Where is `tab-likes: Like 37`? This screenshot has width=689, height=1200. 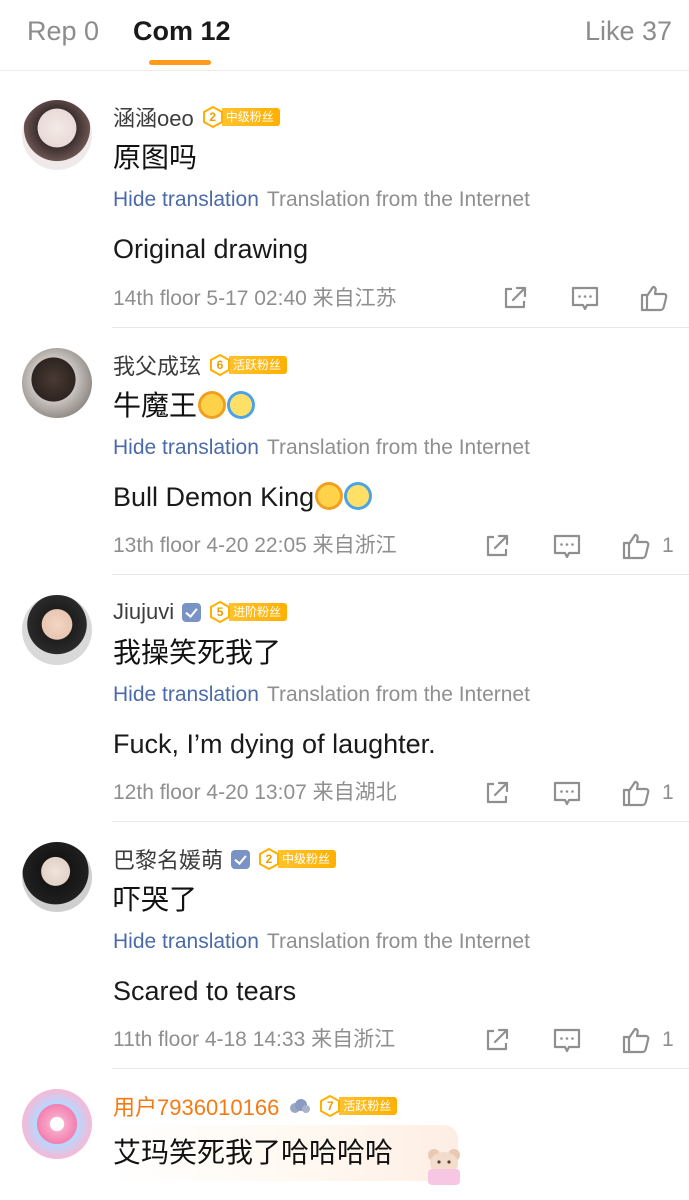 tab-likes: Like 37 is located at coordinates (628, 31).